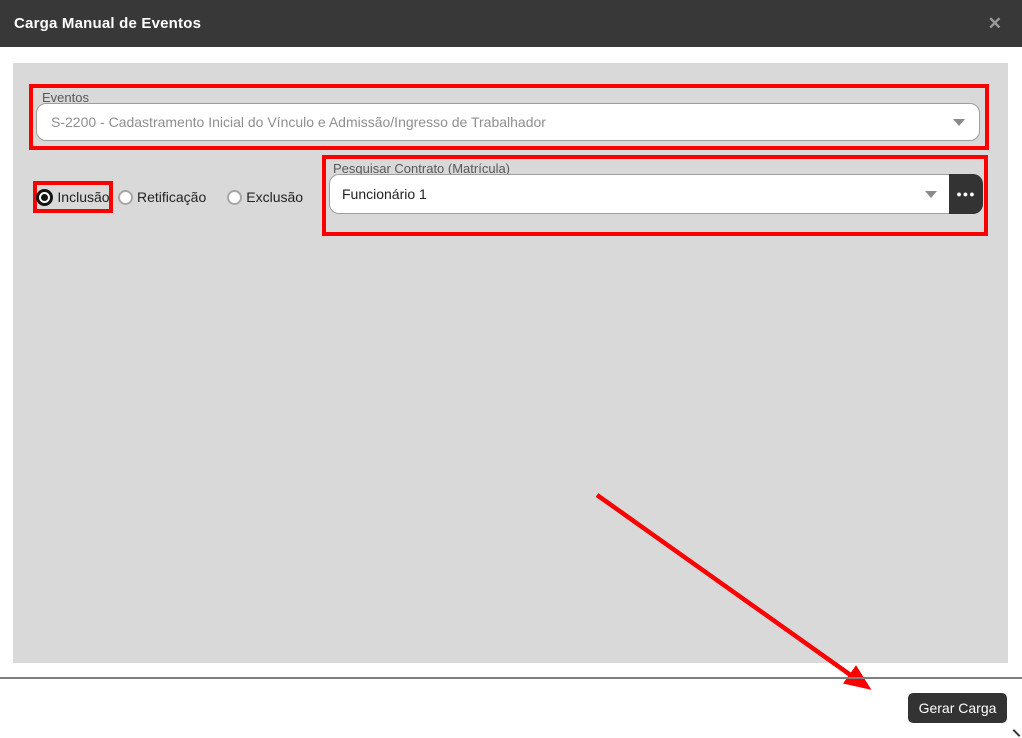  What do you see at coordinates (511, 23) in the screenshot?
I see `modal-header: Carga Manual de Eventos ✕` at bounding box center [511, 23].